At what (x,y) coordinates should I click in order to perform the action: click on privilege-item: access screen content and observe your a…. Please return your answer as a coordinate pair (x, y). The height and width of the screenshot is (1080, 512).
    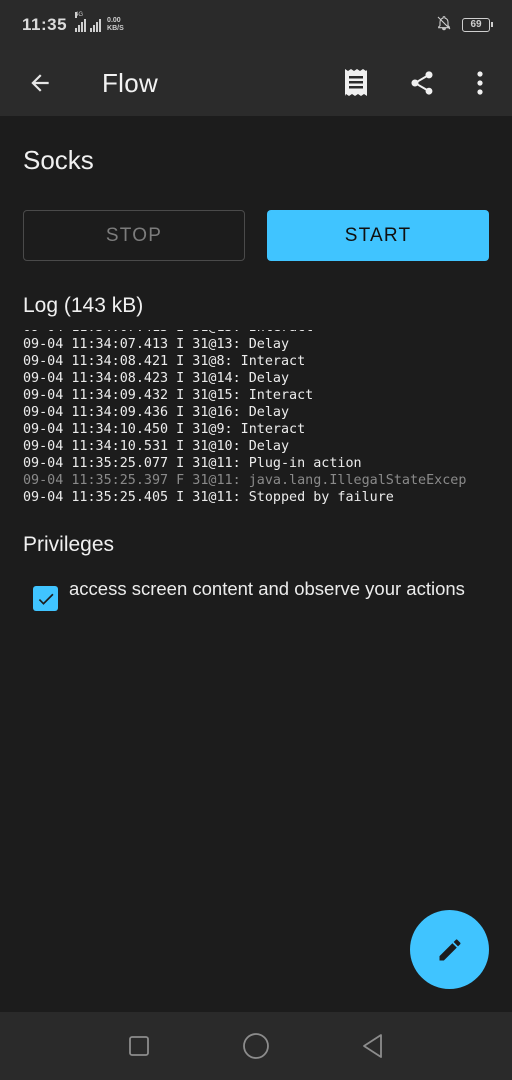
    Looking at the image, I should click on (253, 594).